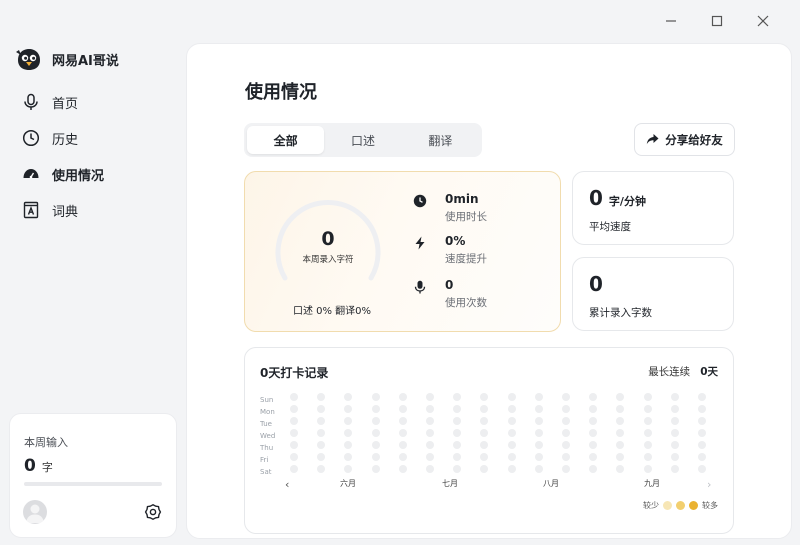 Image resolution: width=800 pixels, height=545 pixels. Describe the element at coordinates (680, 505) in the screenshot. I see `calendar-legend: 较少 较多` at that location.